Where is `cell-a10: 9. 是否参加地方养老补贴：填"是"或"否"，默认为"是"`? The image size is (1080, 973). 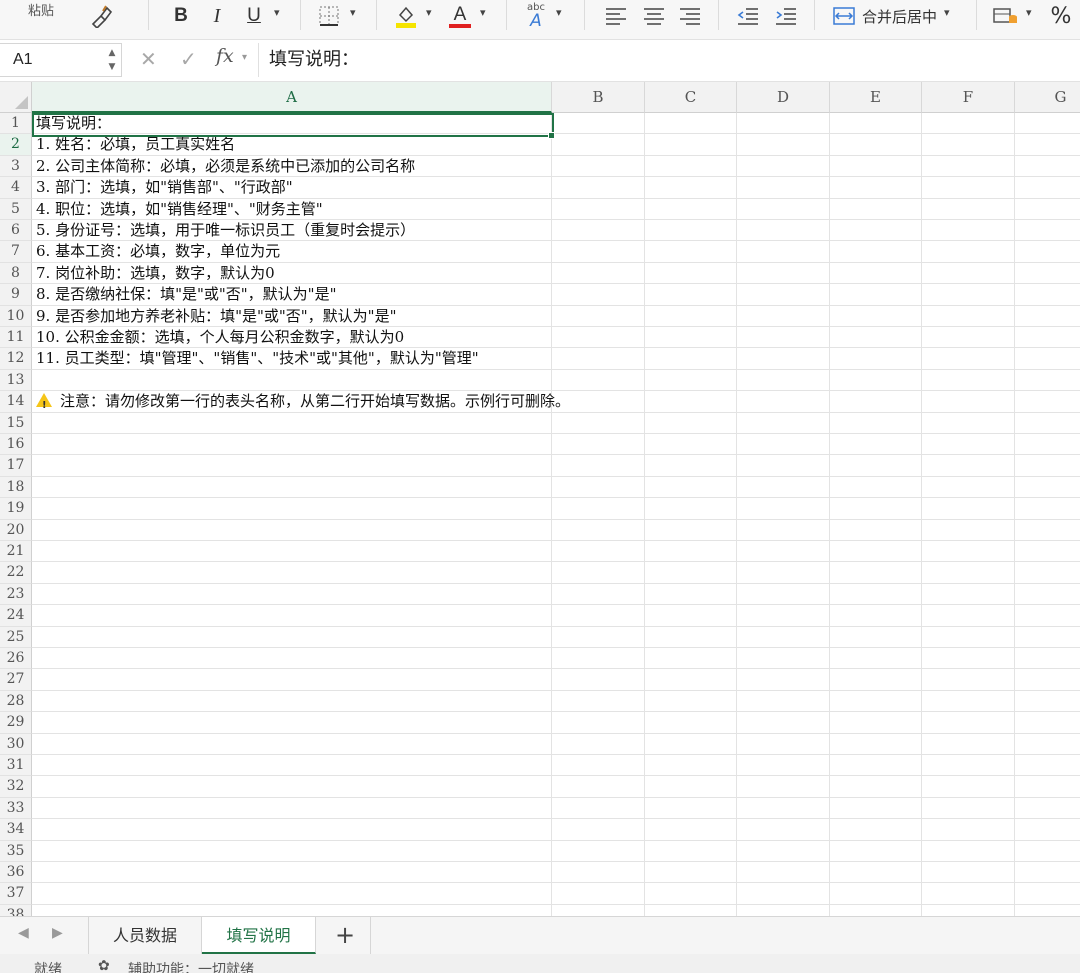 cell-a10: 9. 是否参加地方养老补贴：填"是"或"否"，默认为"是" is located at coordinates (216, 316).